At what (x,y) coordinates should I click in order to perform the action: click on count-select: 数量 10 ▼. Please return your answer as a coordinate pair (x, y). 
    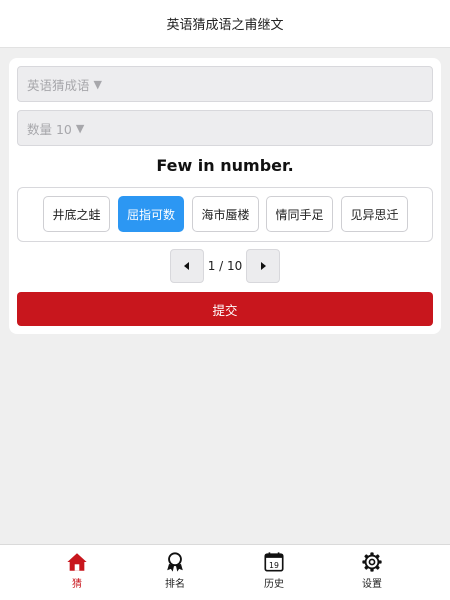
    Looking at the image, I should click on (225, 128).